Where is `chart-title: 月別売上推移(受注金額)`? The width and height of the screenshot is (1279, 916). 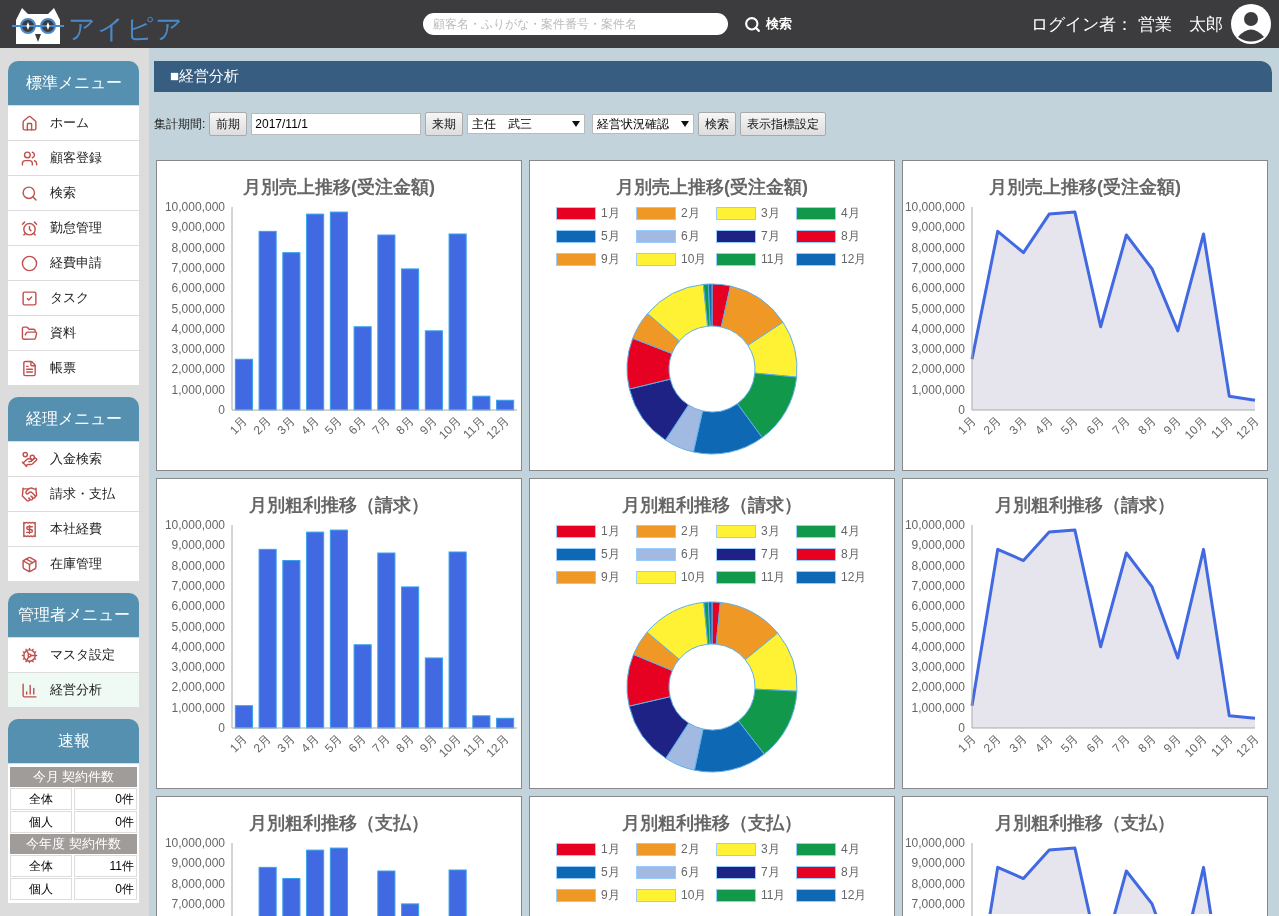
chart-title: 月別売上推移(受注金額) is located at coordinates (339, 187).